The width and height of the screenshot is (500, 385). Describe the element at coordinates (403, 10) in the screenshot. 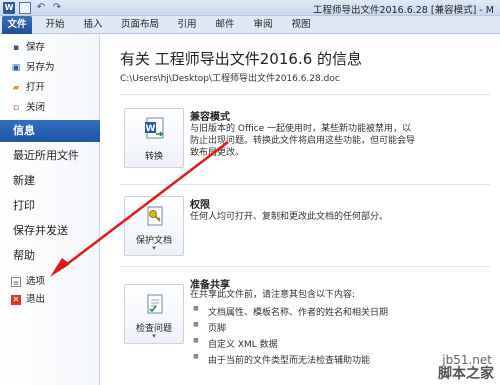

I see `window-title: 工程师导出文件2016.6.28 [兼容模式] - M` at that location.